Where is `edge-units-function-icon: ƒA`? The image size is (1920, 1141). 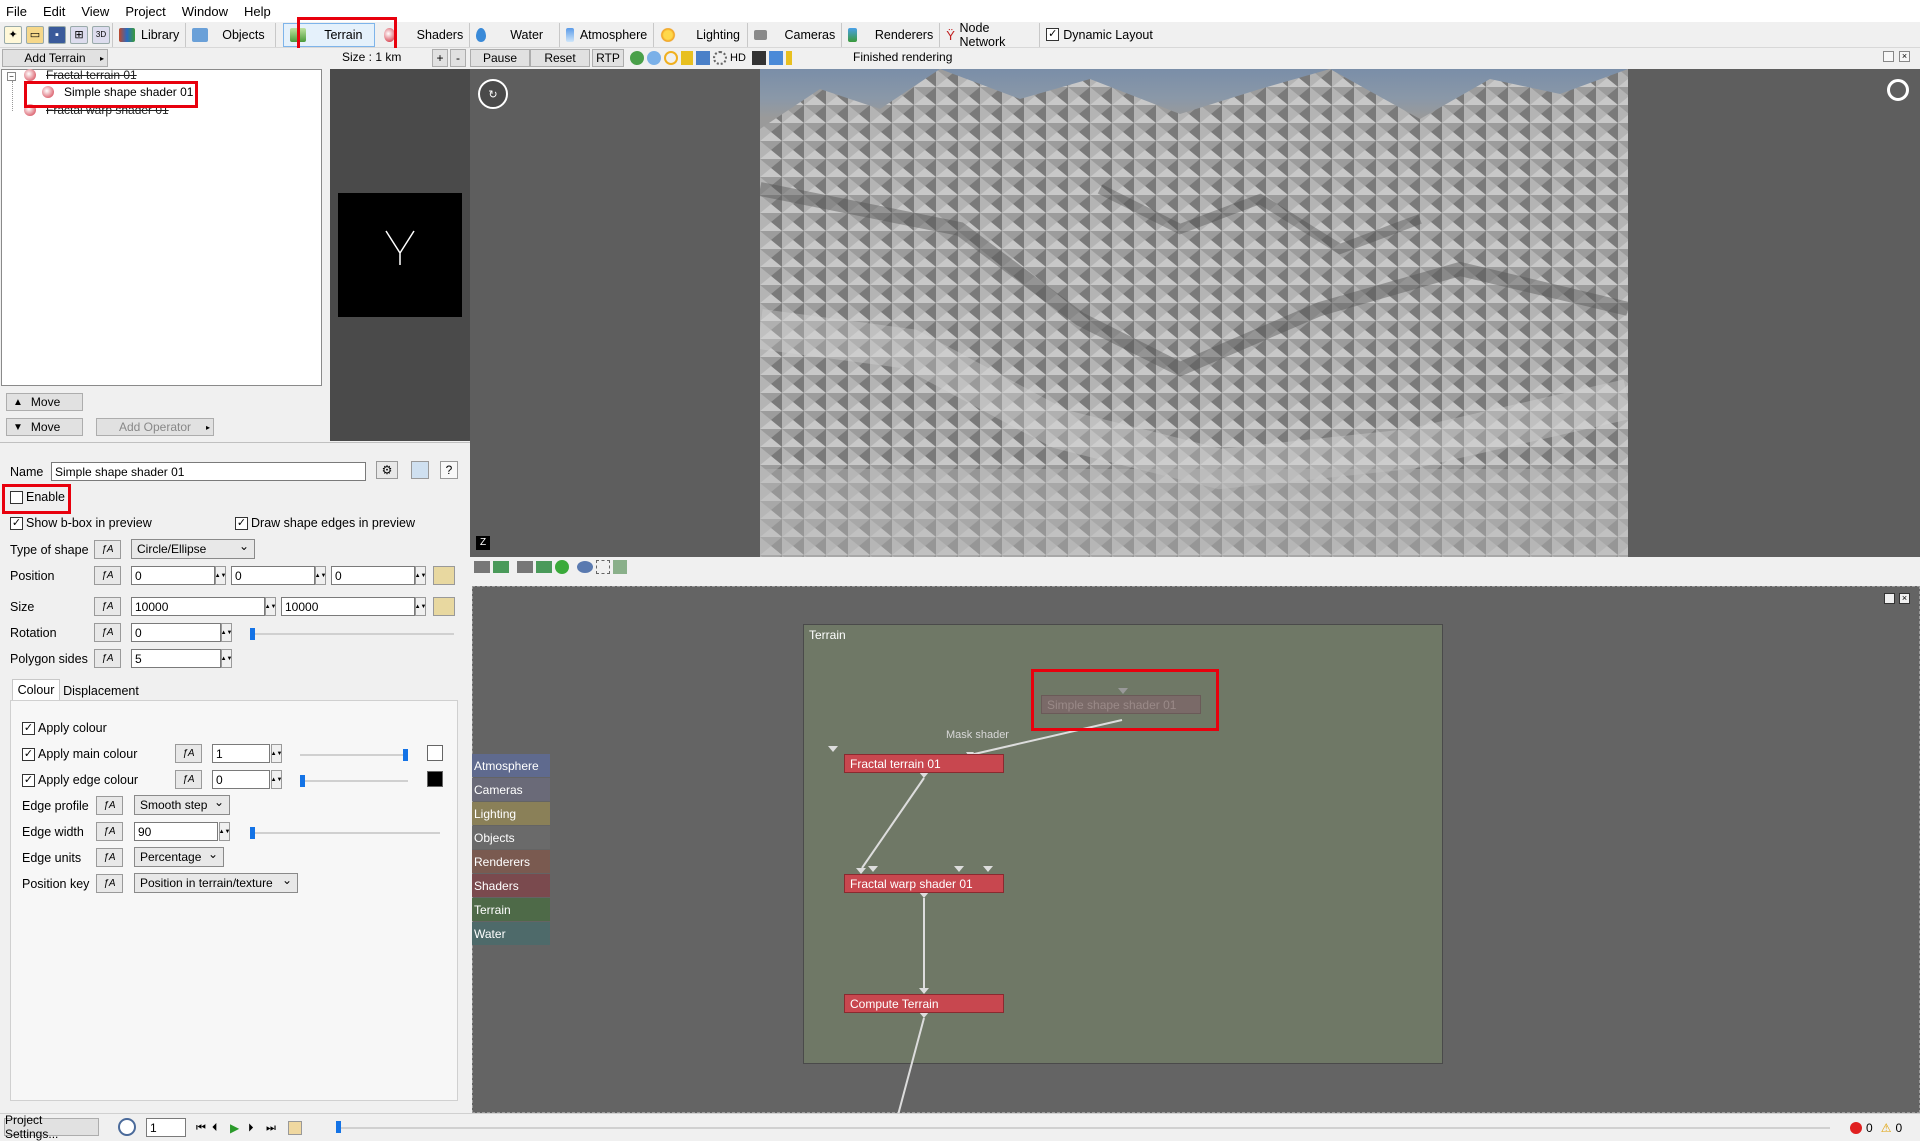 edge-units-function-icon: ƒA is located at coordinates (109, 857).